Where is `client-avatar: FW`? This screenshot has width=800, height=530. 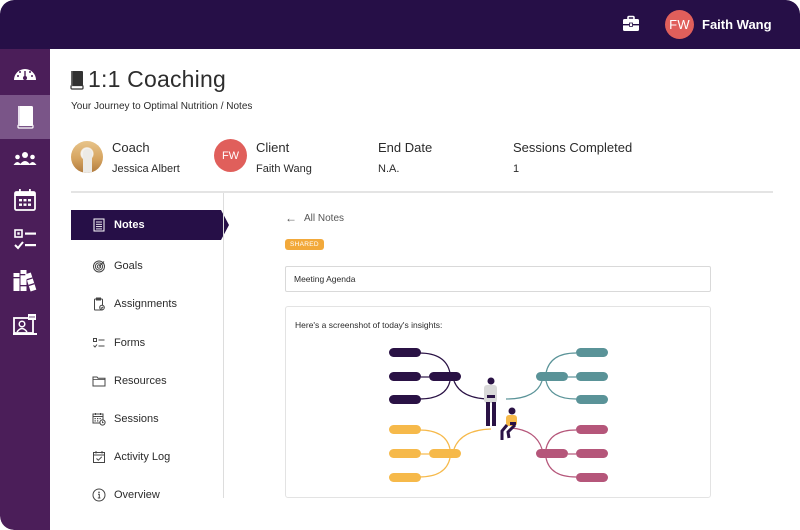 client-avatar: FW is located at coordinates (230, 155).